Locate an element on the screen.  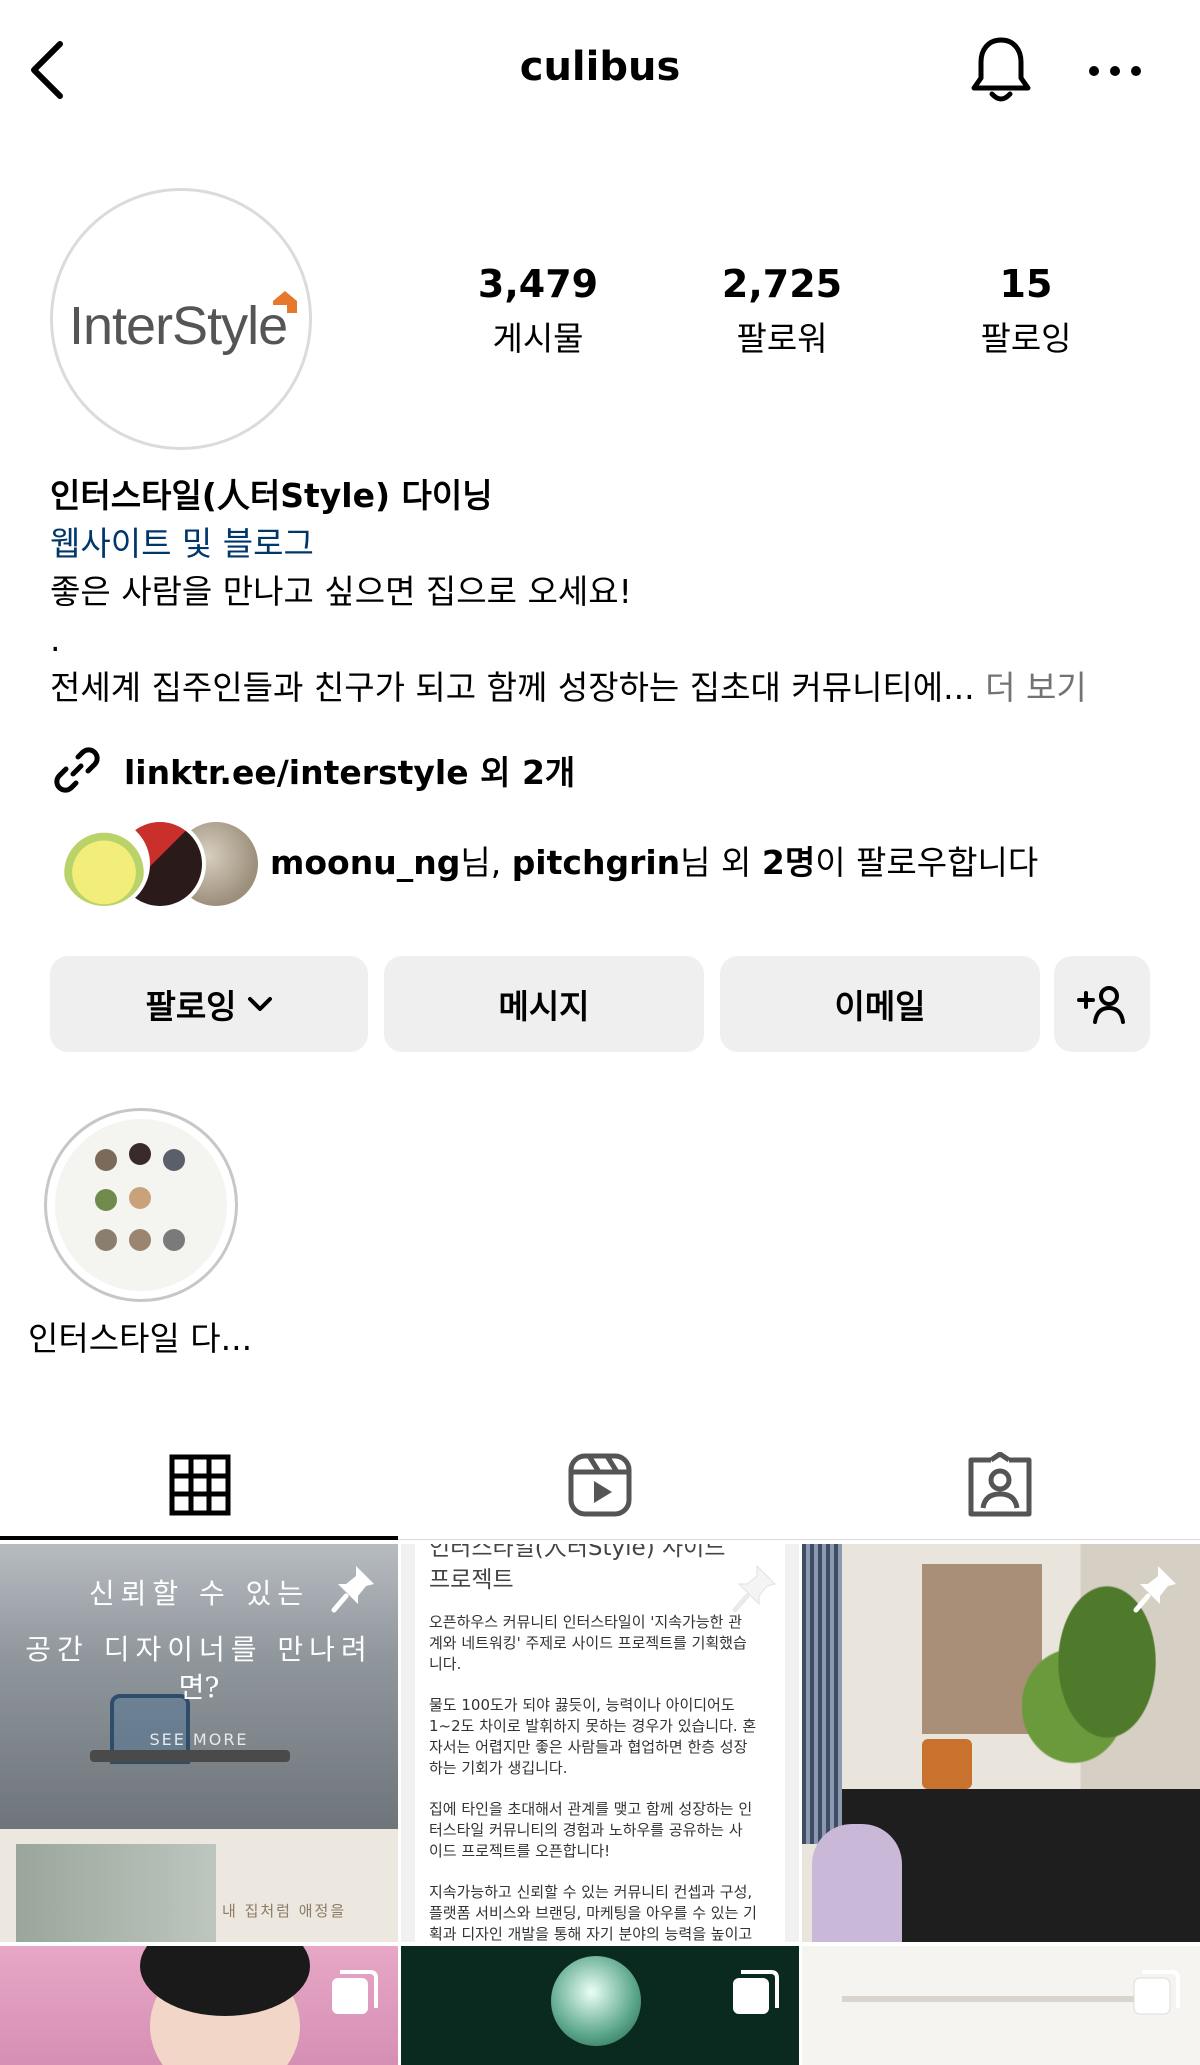
stat-following: 15 팔로잉 is located at coordinates (1026, 311).